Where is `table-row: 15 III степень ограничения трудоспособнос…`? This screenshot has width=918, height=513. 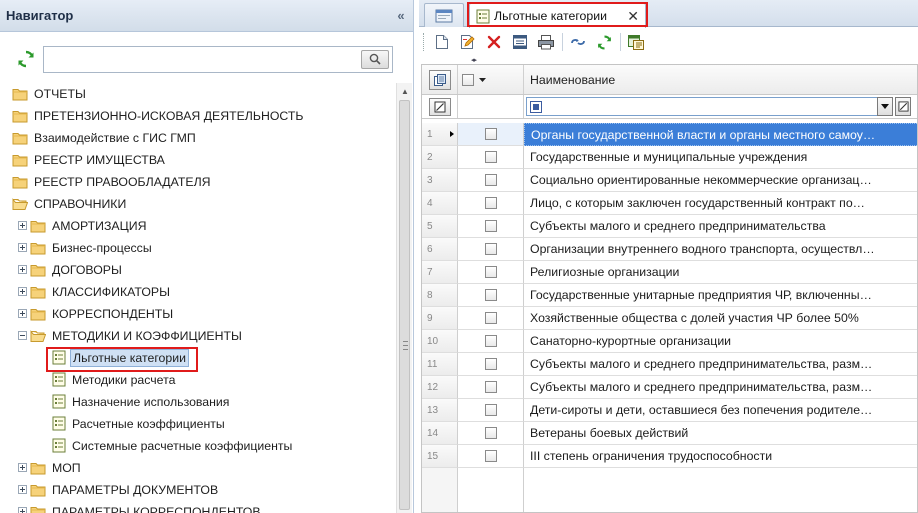 table-row: 15 III степень ограничения трудоспособнос… is located at coordinates (669, 456).